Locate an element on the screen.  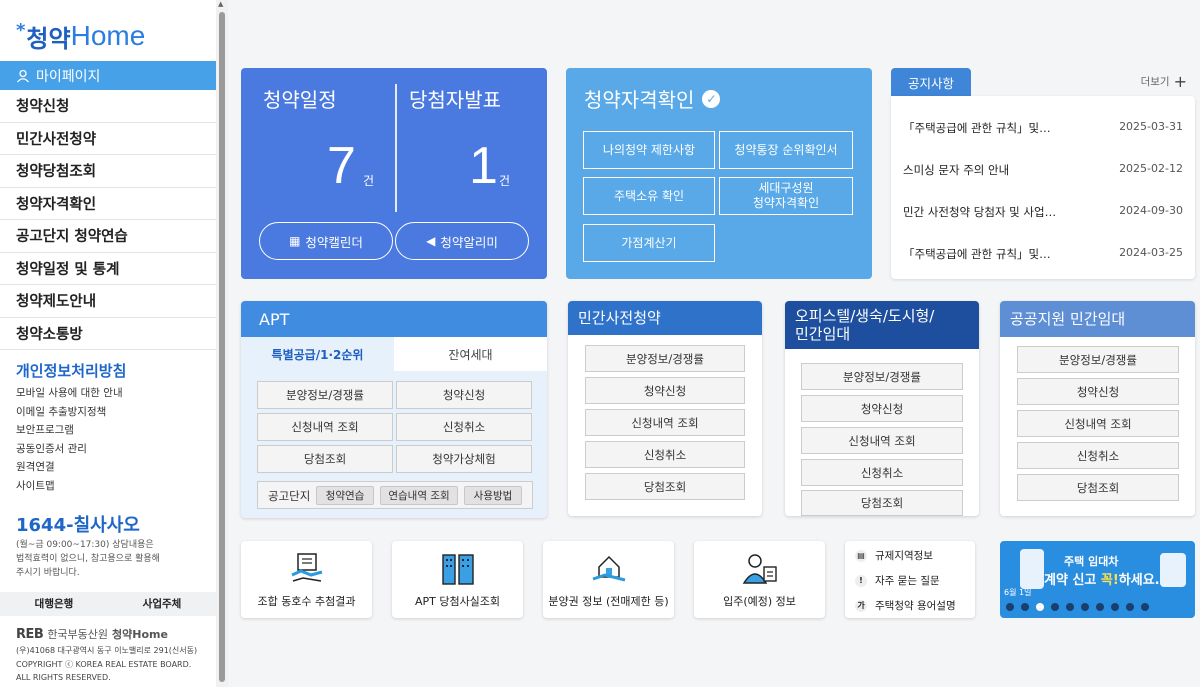
site-logo: * 청약 Home is located at coordinates (80, 36).